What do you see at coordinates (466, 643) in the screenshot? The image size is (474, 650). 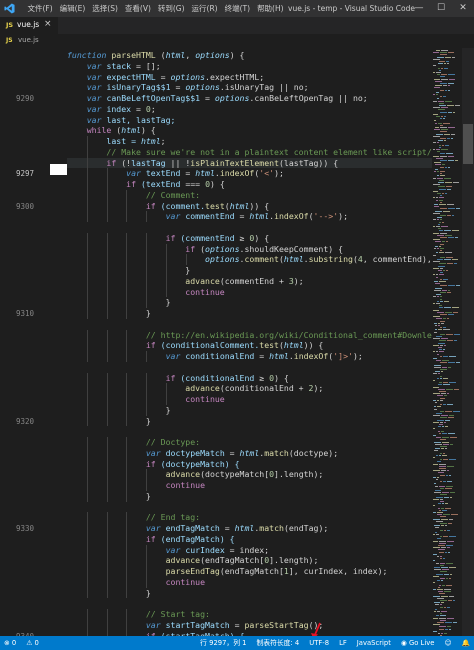 I see `bell-icon: 🔔` at bounding box center [466, 643].